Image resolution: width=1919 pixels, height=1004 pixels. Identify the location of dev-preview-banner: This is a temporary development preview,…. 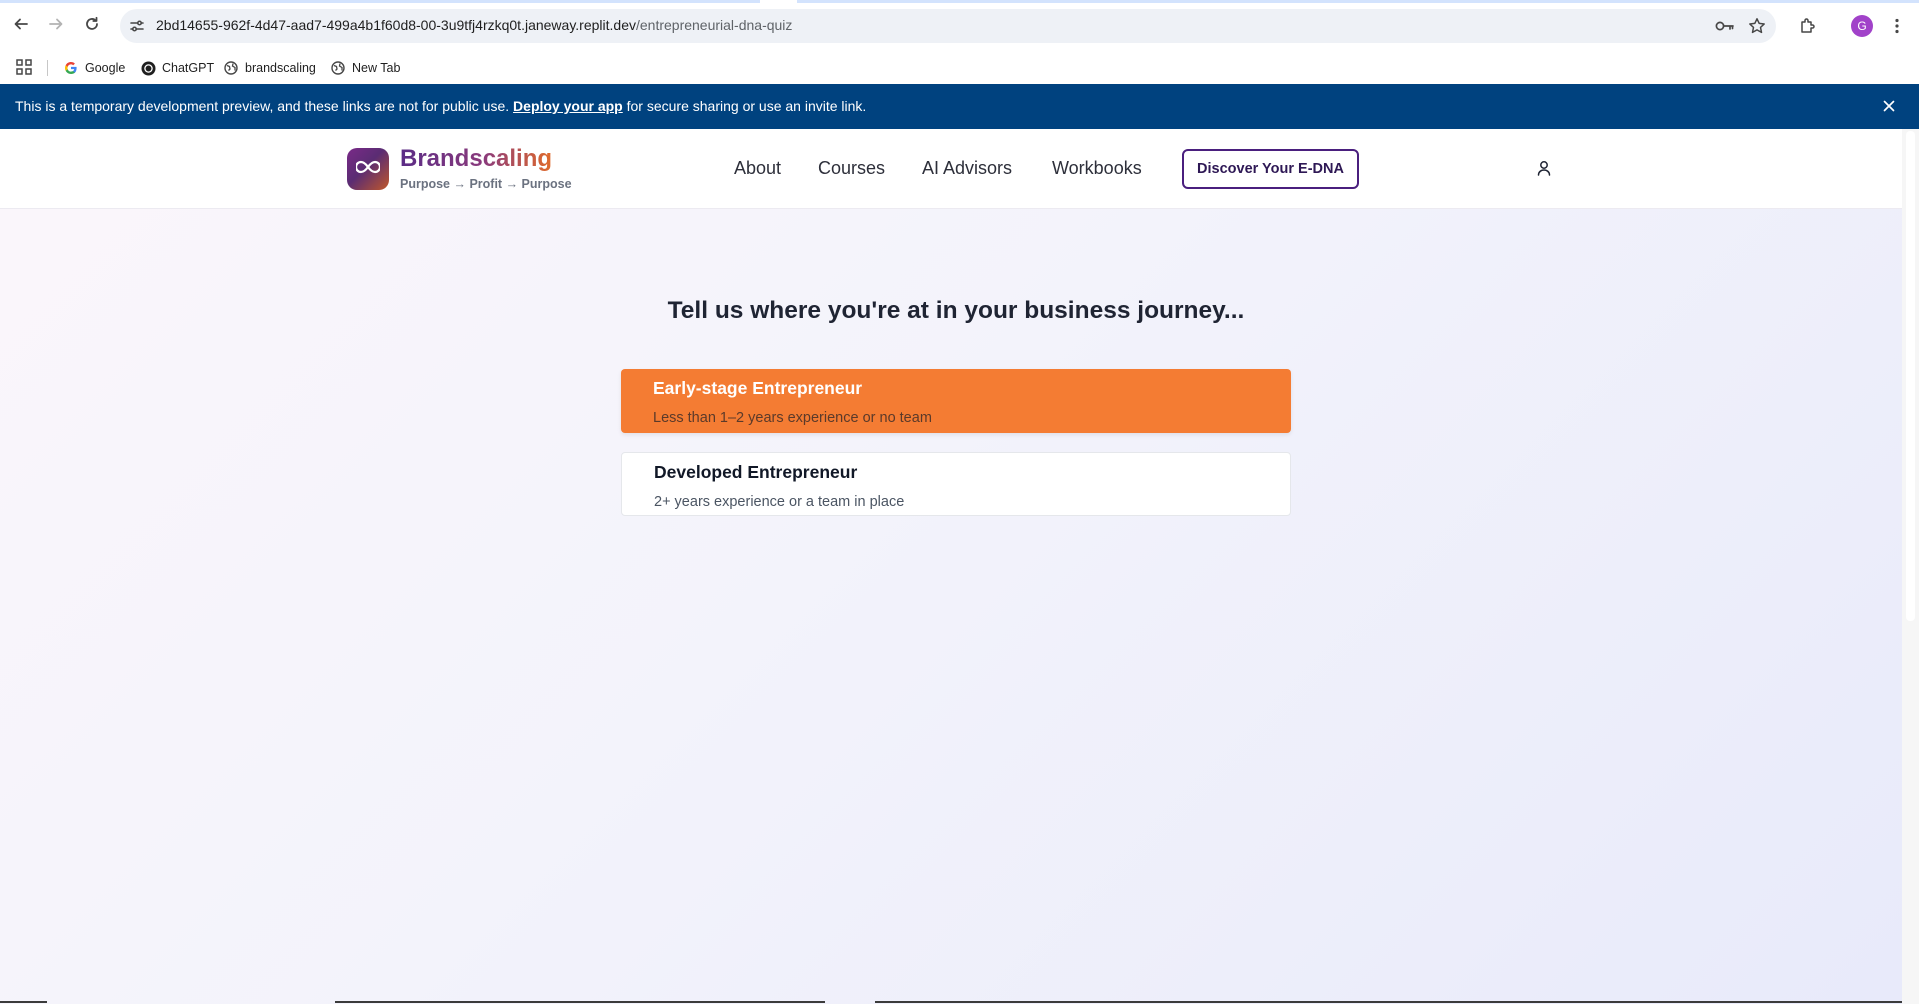
(959, 106).